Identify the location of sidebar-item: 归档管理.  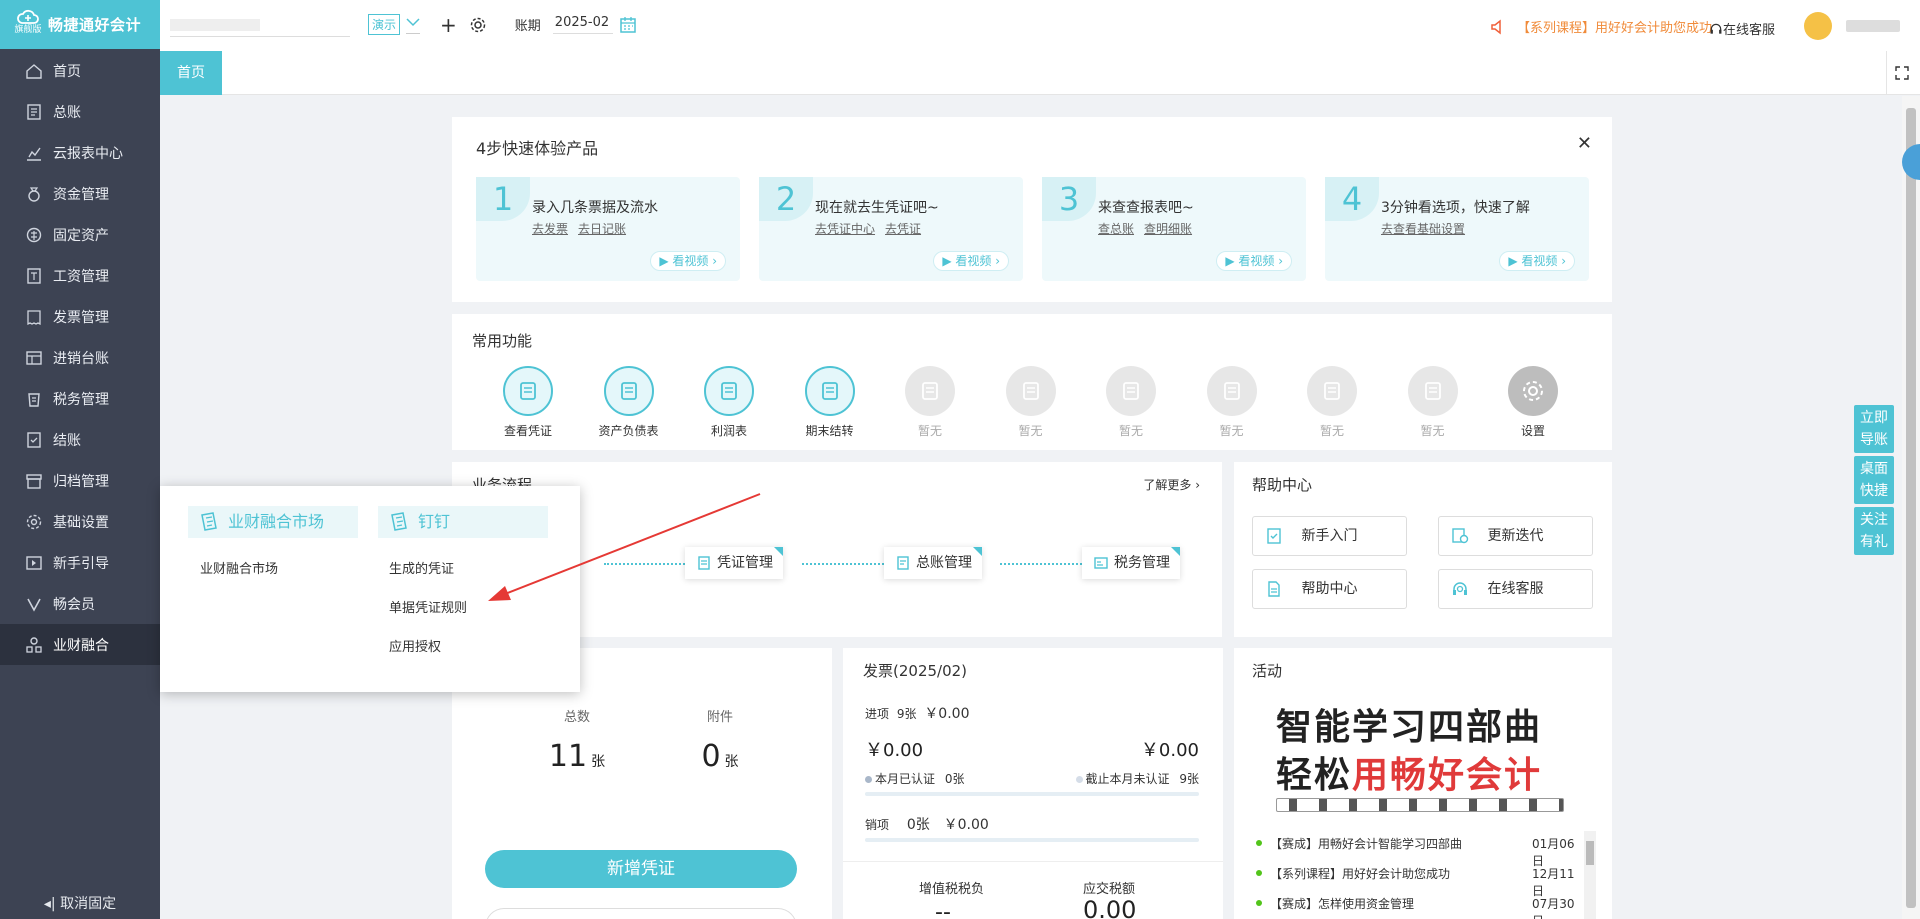
(80, 480).